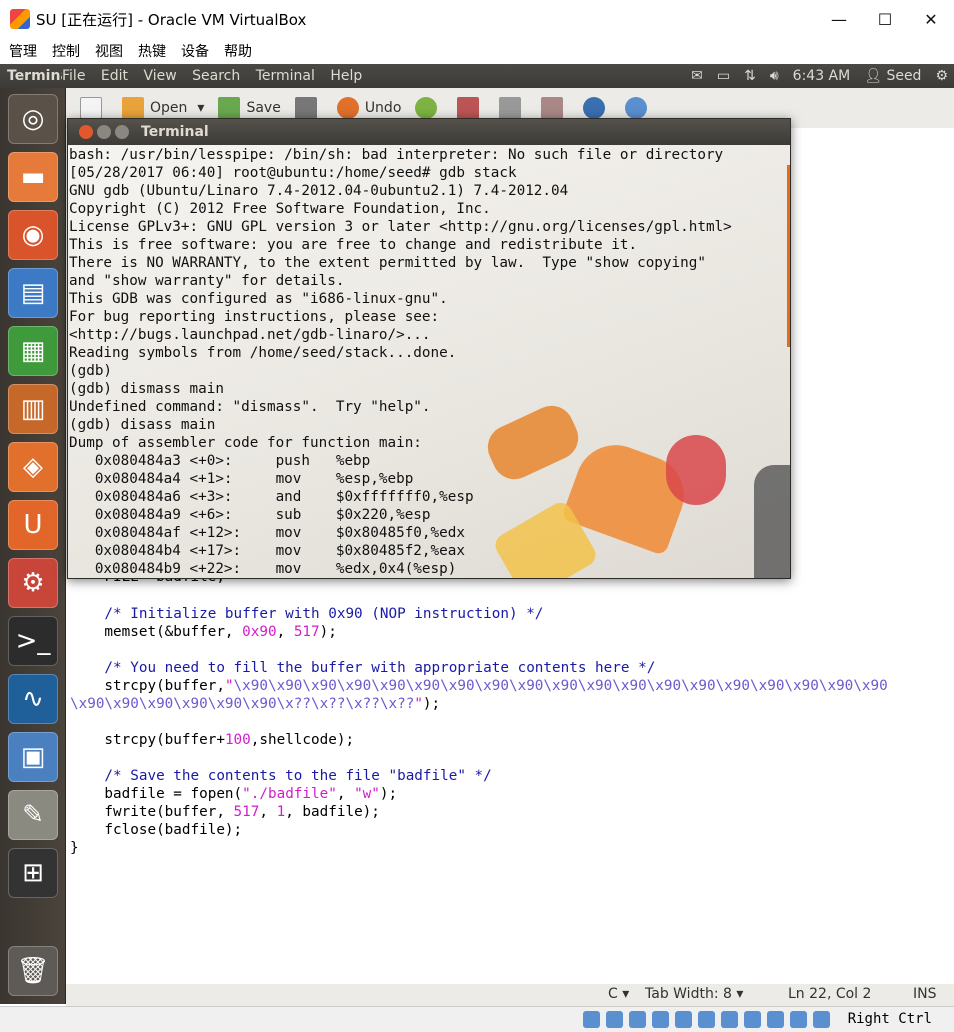  I want to click on save-label: Save, so click(263, 108).